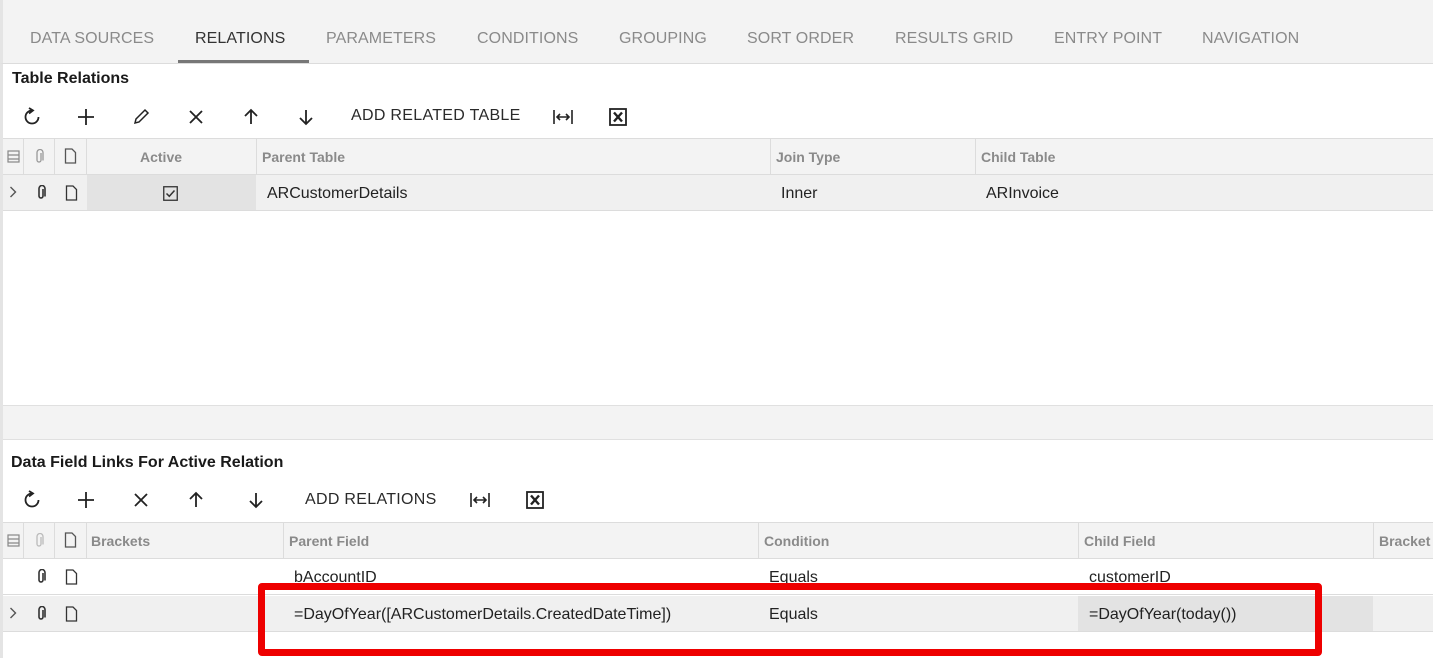 The width and height of the screenshot is (1433, 658). Describe the element at coordinates (337, 194) in the screenshot. I see `parent-table-cell: ARCustomerDetails` at that location.